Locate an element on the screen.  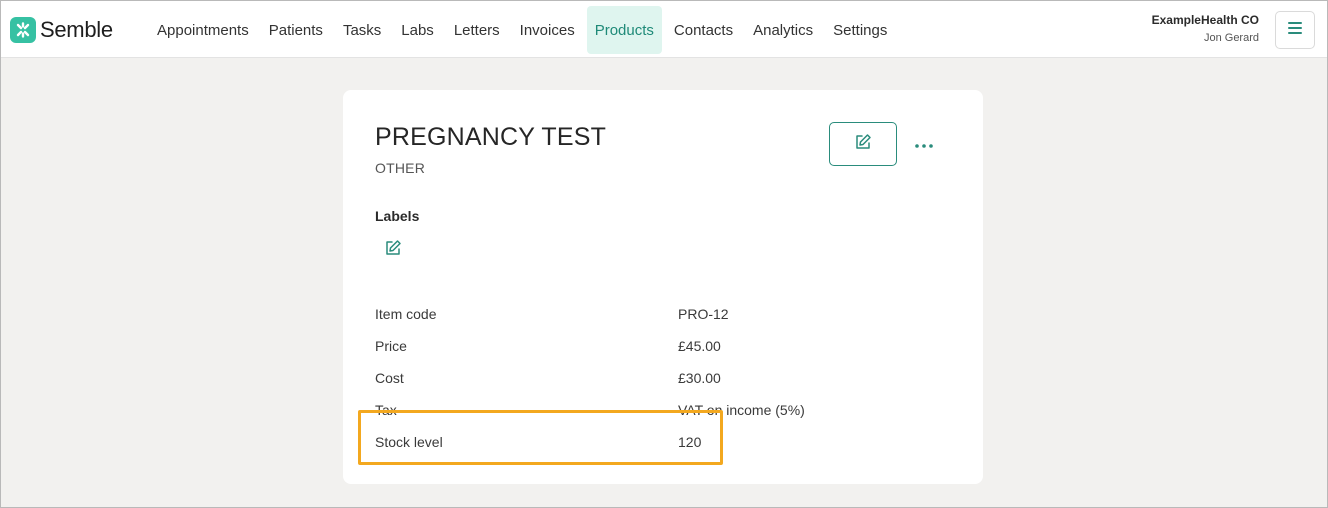
nav-item-appointments: Appointments is located at coordinates (203, 30).